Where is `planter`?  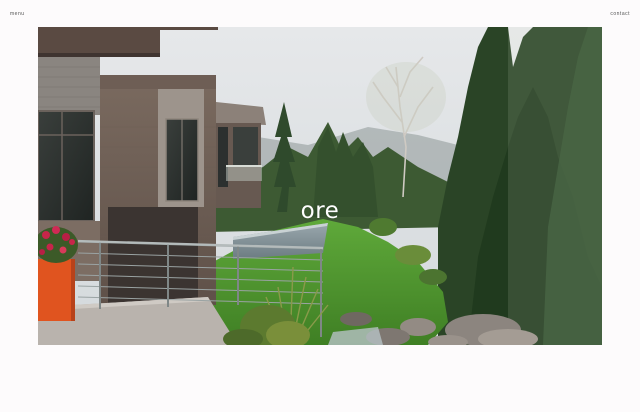 planter is located at coordinates (56, 290).